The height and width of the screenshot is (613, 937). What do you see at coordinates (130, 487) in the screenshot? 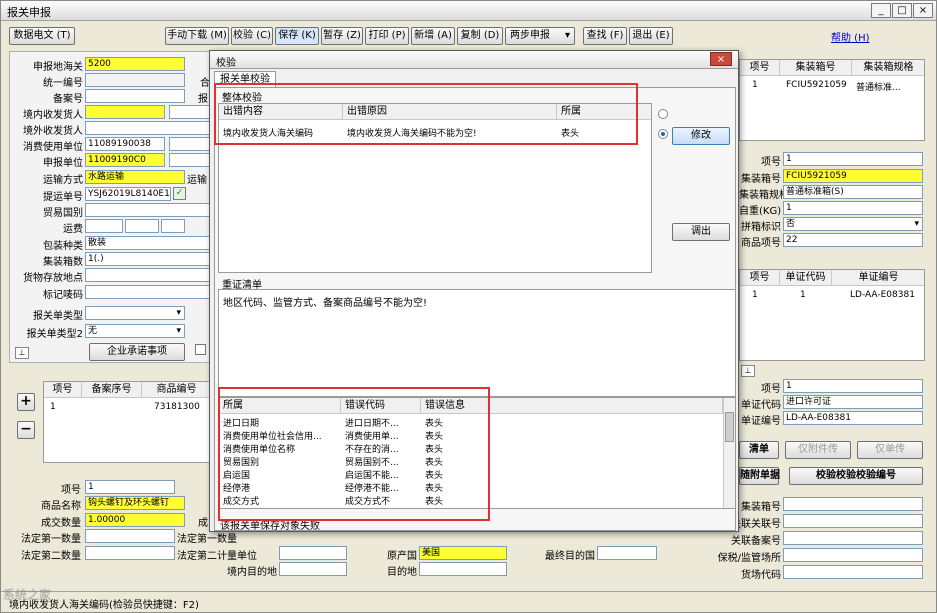
I see `item-no-input: 1` at bounding box center [130, 487].